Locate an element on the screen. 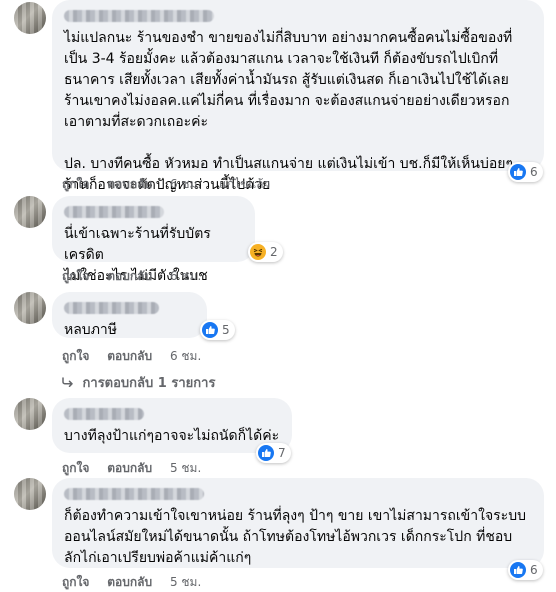 This screenshot has width=556, height=592. comment-actions: ถูกใจ ตอบกลับ 6 ชม. แก้ไขแล้ว is located at coordinates (173, 184).